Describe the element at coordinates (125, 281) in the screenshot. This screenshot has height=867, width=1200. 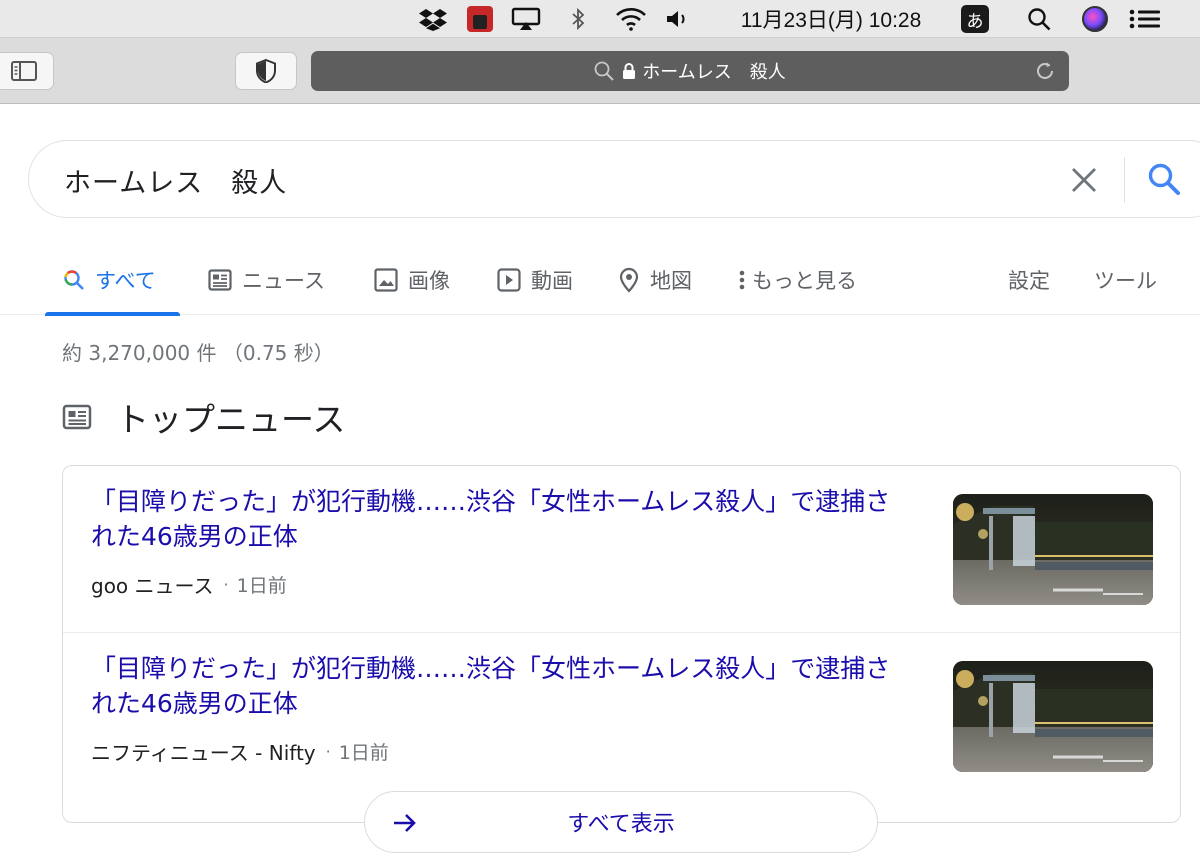
I see `tab-all-label: すべて` at that location.